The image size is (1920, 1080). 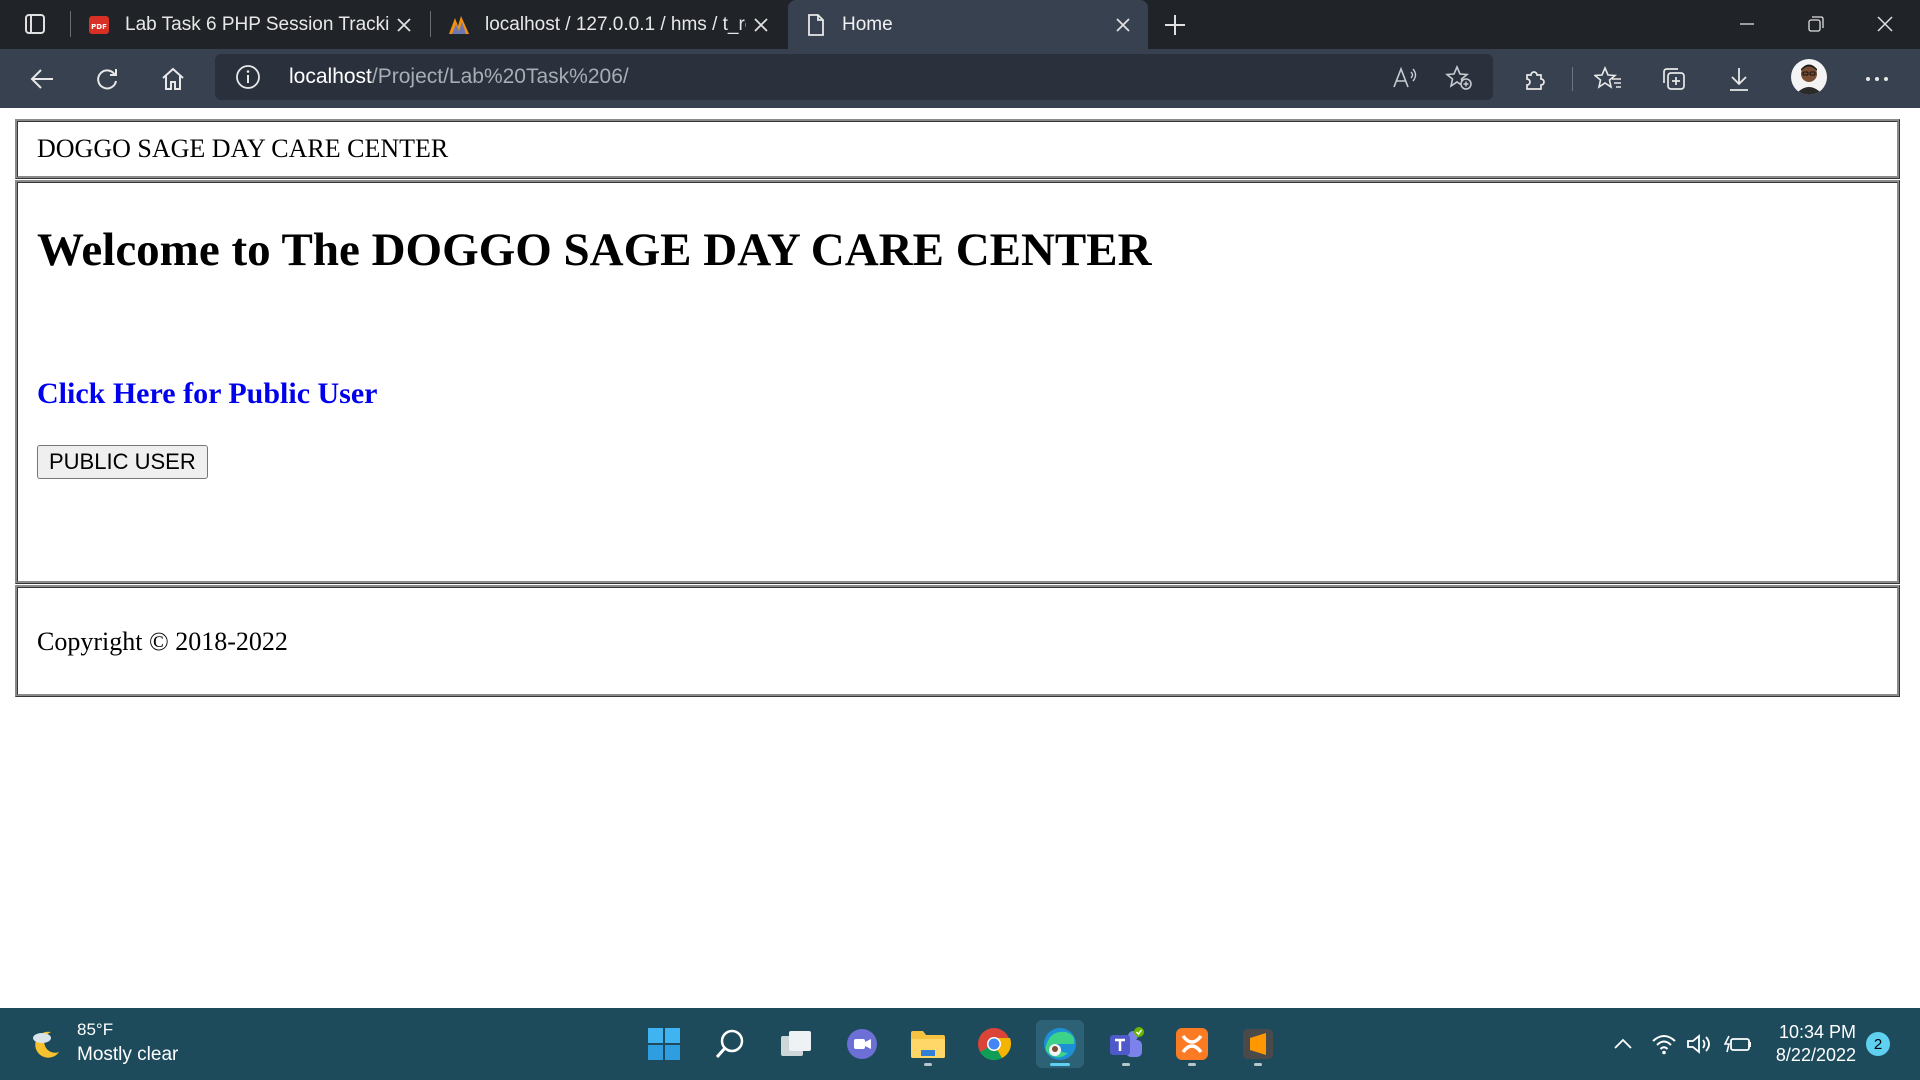 I want to click on refresh-button, so click(x=107, y=79).